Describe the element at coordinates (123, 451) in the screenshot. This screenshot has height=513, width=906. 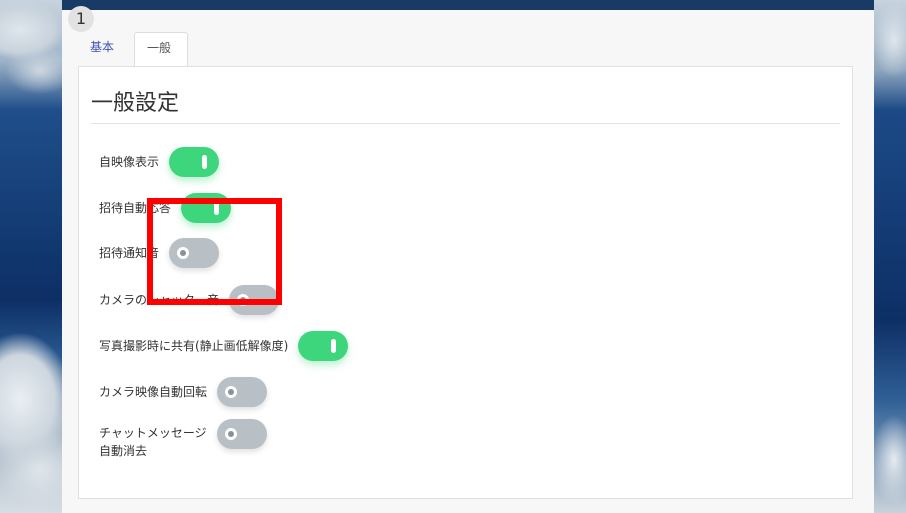
I see `setting-label-line2: 自動消去` at that location.